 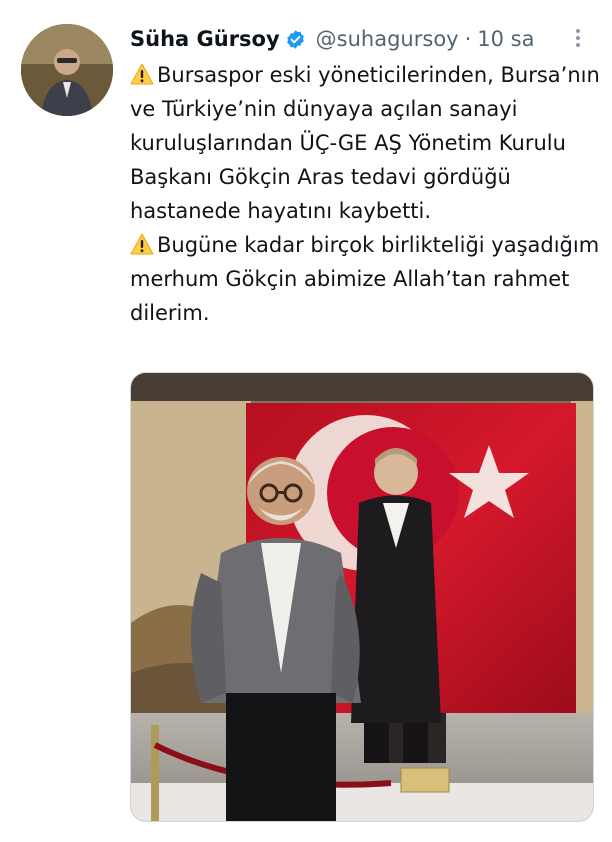 I want to click on verified-badge-icon, so click(x=295, y=39).